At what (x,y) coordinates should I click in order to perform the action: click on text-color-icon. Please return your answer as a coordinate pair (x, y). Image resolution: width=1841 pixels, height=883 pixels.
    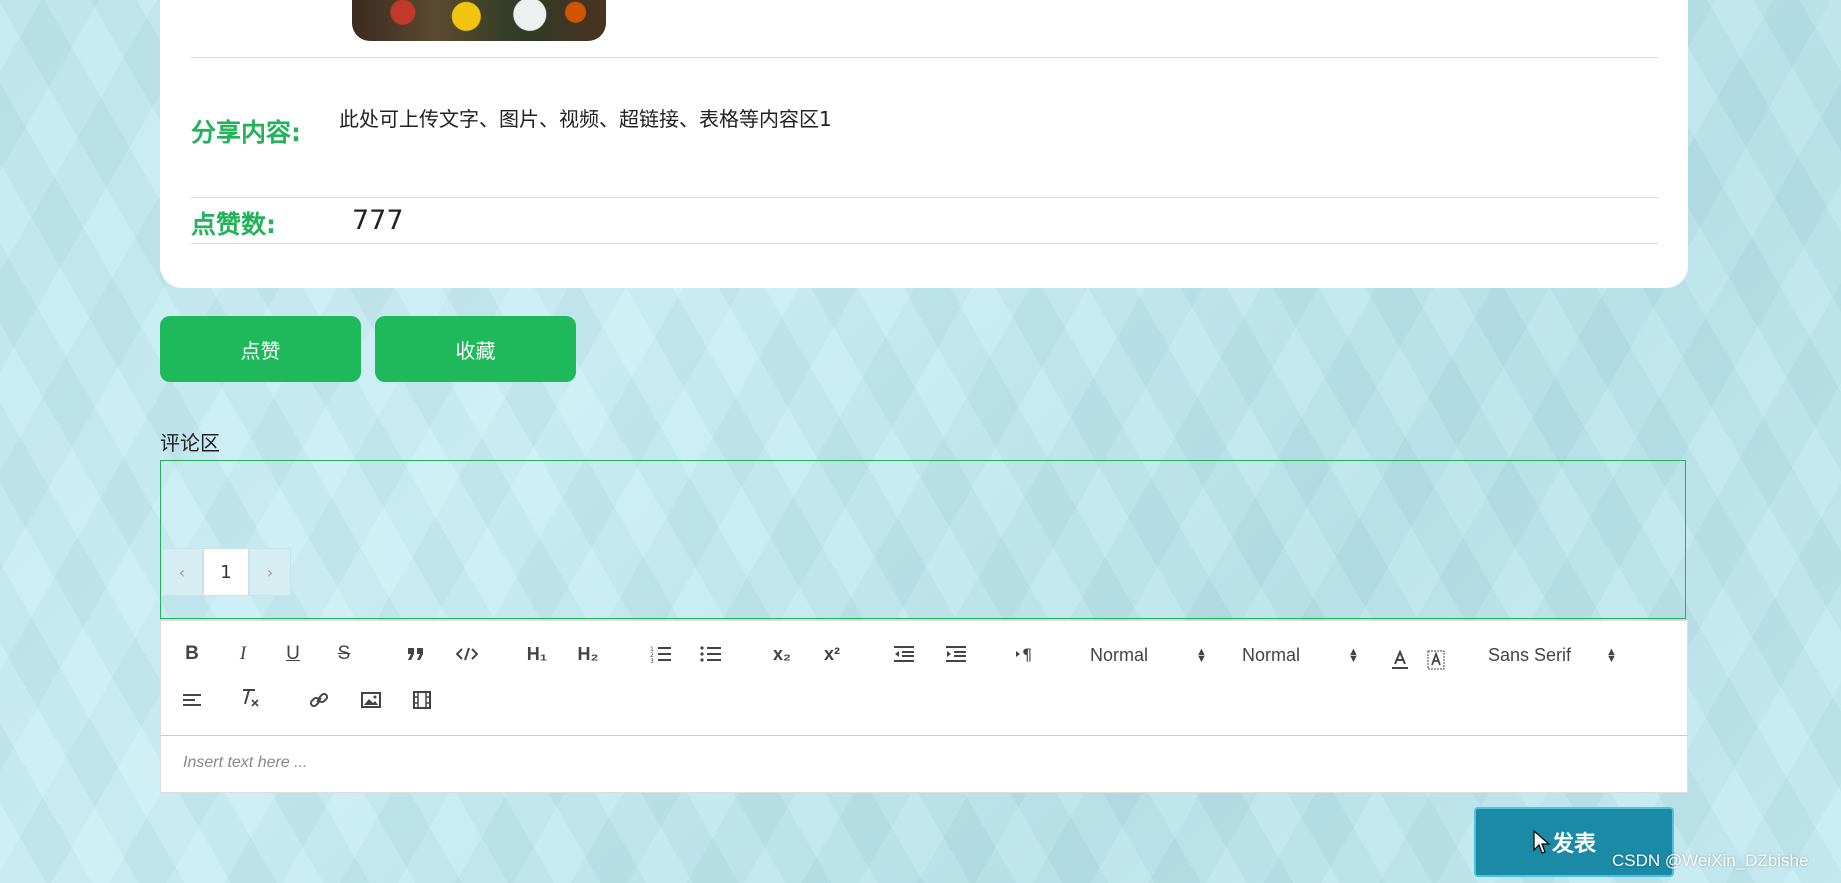
    Looking at the image, I should click on (1400, 660).